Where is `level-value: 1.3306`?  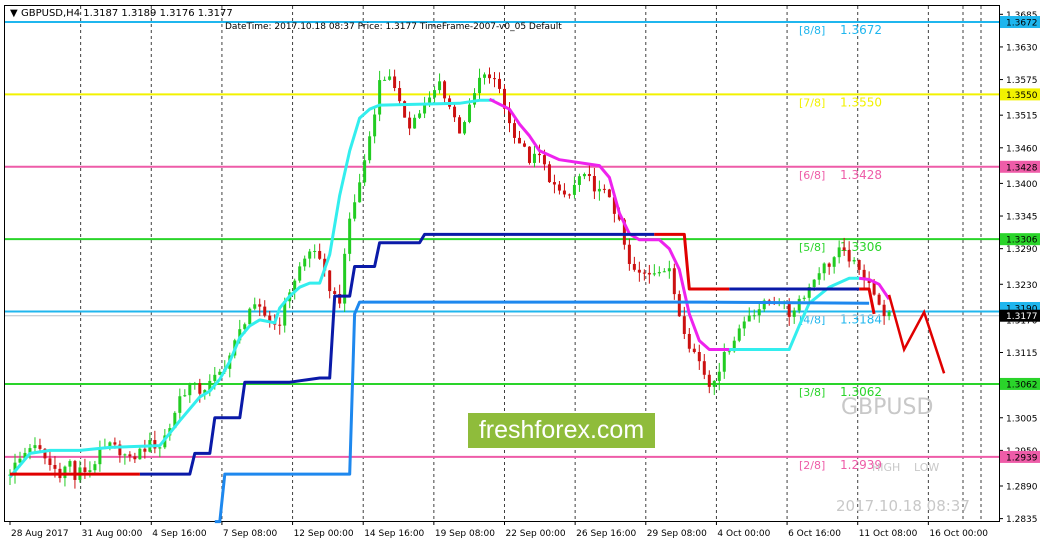
level-value: 1.3306 is located at coordinates (861, 247).